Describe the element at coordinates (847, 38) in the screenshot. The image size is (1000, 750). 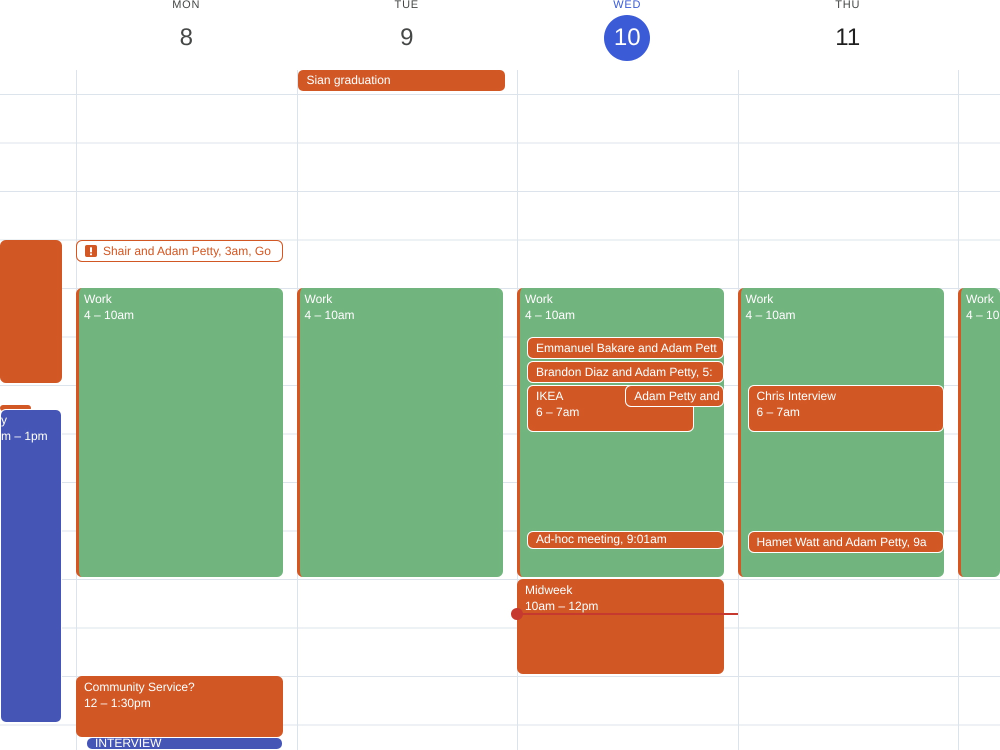
I see `day-number: 11` at that location.